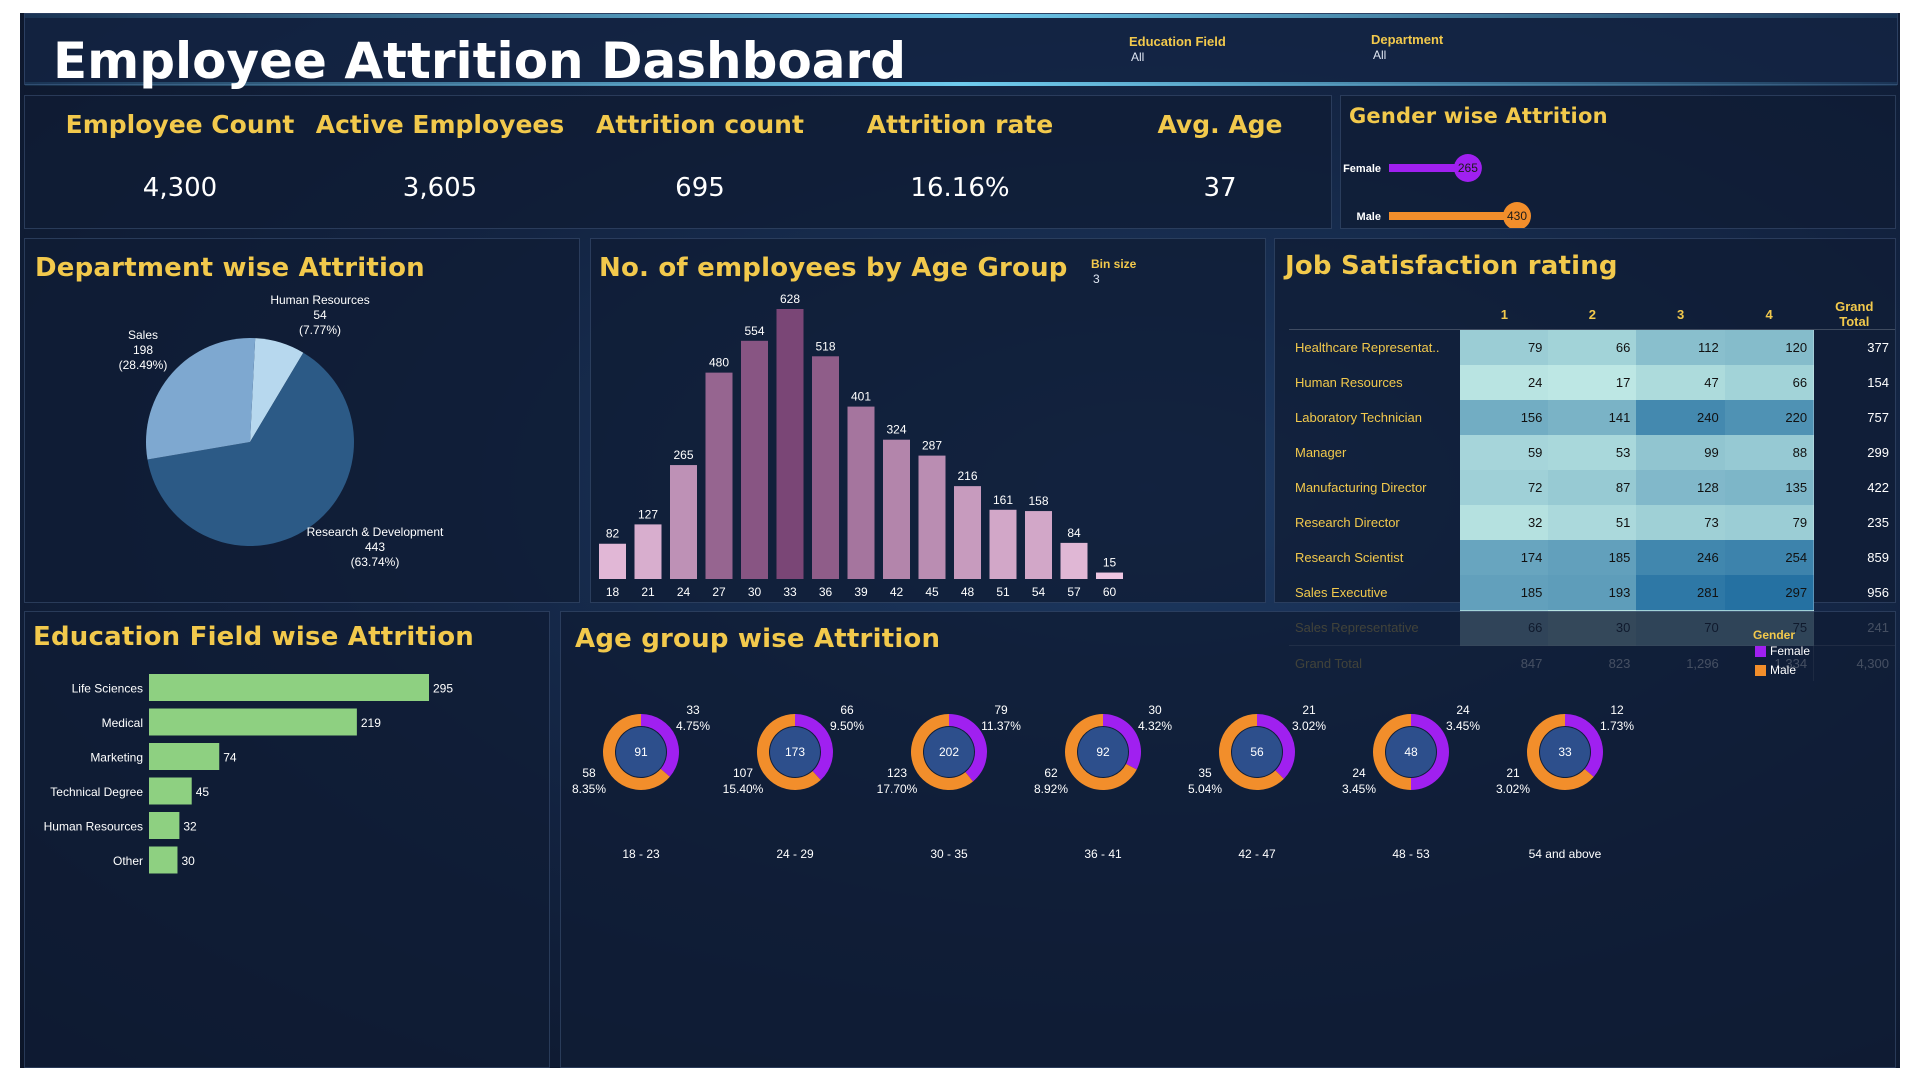 Image resolution: width=1919 pixels, height=1079 pixels. Describe the element at coordinates (319, 300) in the screenshot. I see `department-slice-label: Human Resources` at that location.